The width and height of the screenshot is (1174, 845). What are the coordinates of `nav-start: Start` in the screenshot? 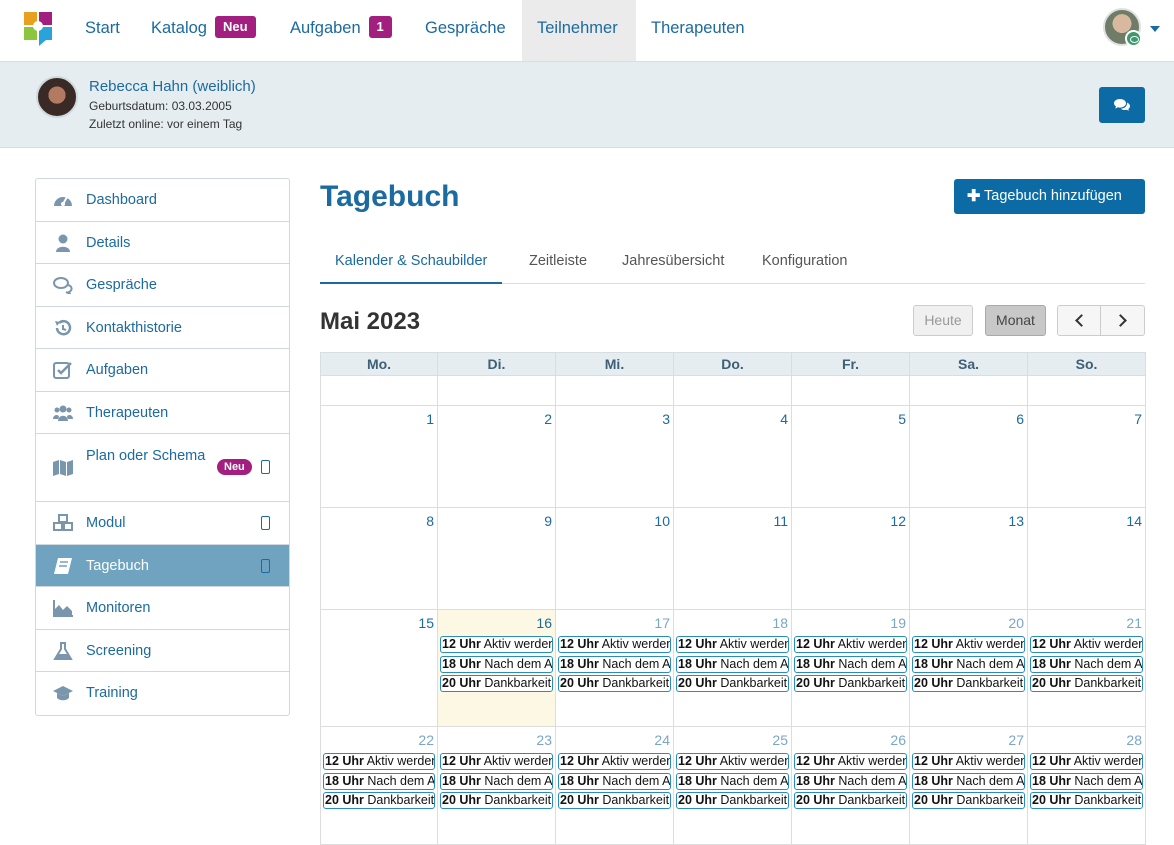 It's located at (102, 30).